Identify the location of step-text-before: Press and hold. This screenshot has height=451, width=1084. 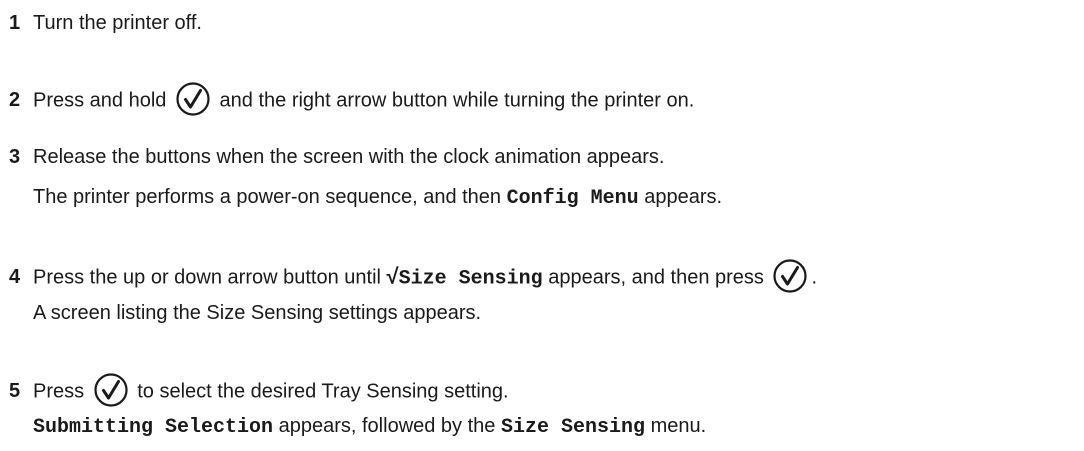
(100, 100).